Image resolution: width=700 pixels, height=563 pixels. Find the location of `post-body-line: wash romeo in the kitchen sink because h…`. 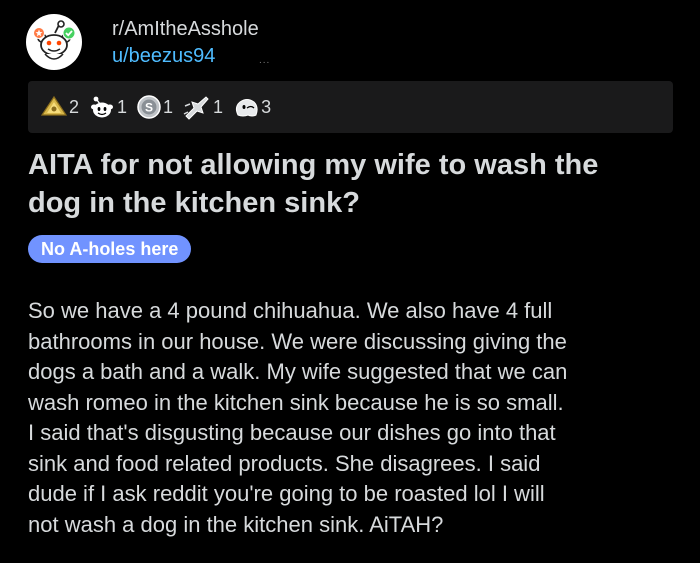

post-body-line: wash romeo in the kitchen sink because h… is located at coordinates (296, 402).